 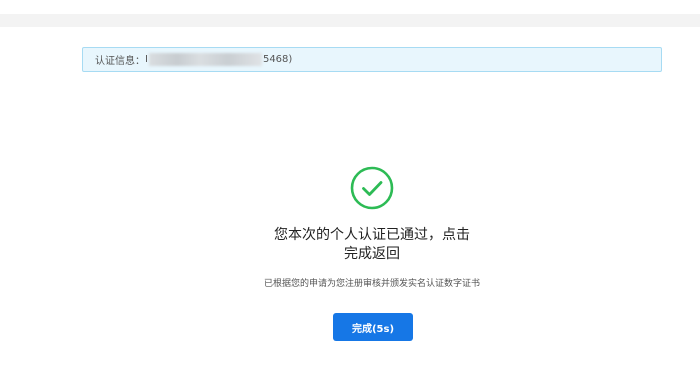 I want to click on check-circle-icon, so click(x=372, y=188).